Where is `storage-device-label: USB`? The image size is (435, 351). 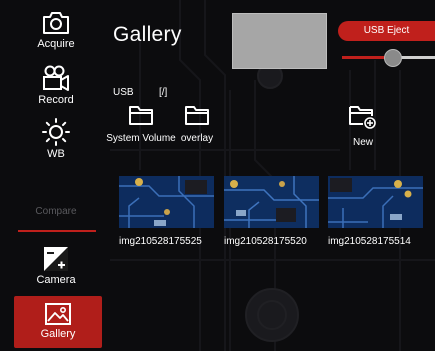 storage-device-label: USB is located at coordinates (123, 92).